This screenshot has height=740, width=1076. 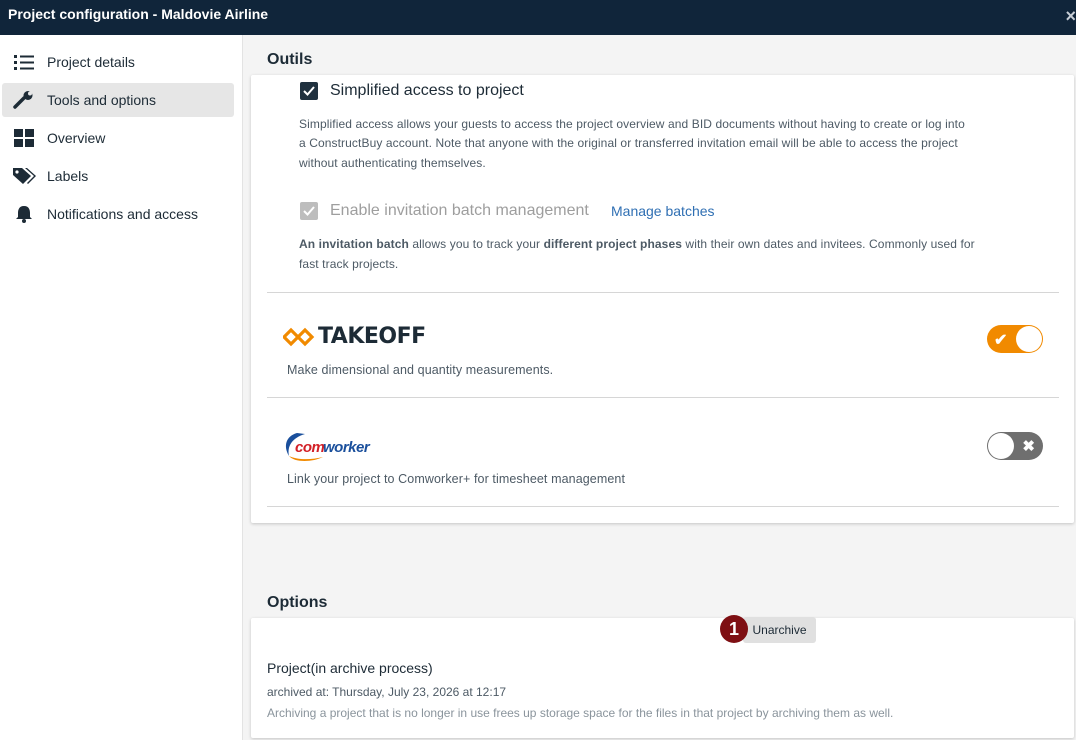 What do you see at coordinates (612, 244) in the screenshot?
I see `desc-bold: different project phases` at bounding box center [612, 244].